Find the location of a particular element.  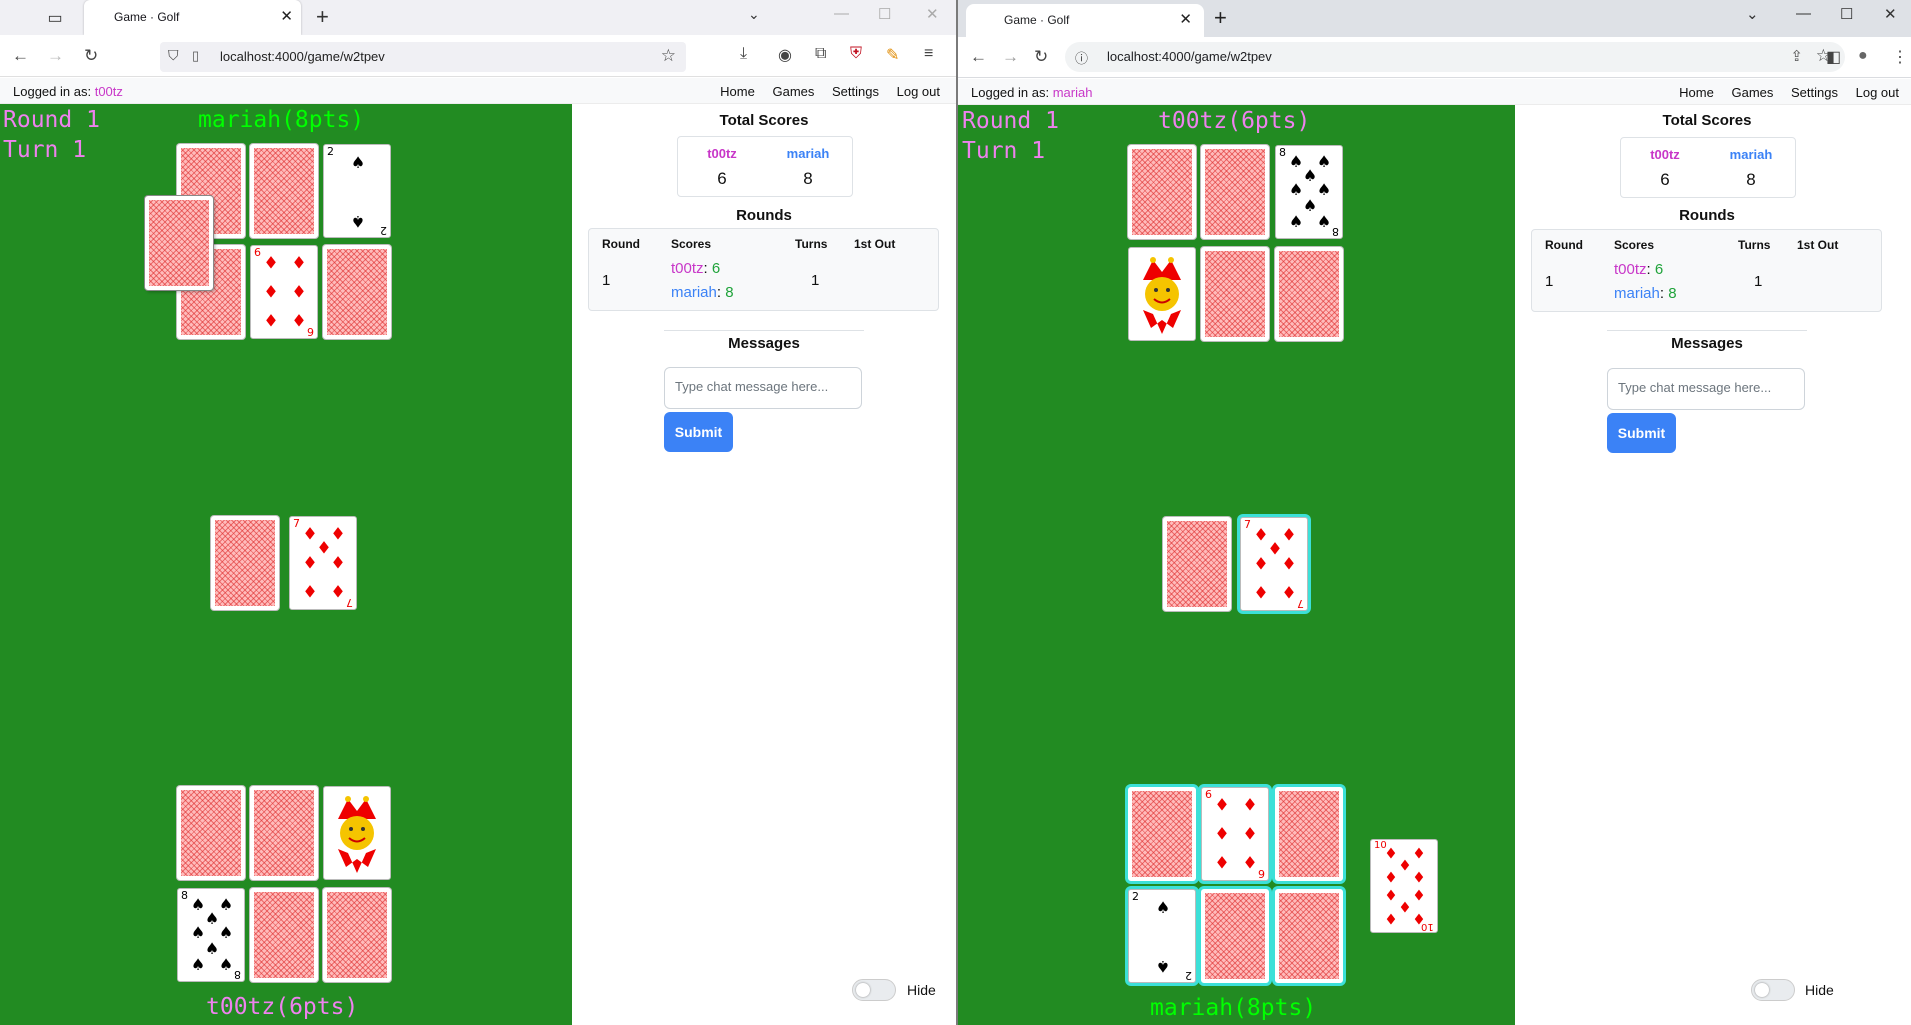

drawn-card: 10 ♦ ♦ ♦ ♦ ♦ ♦ ♦ ♦ ♦ ♦ 10 is located at coordinates (1404, 886).